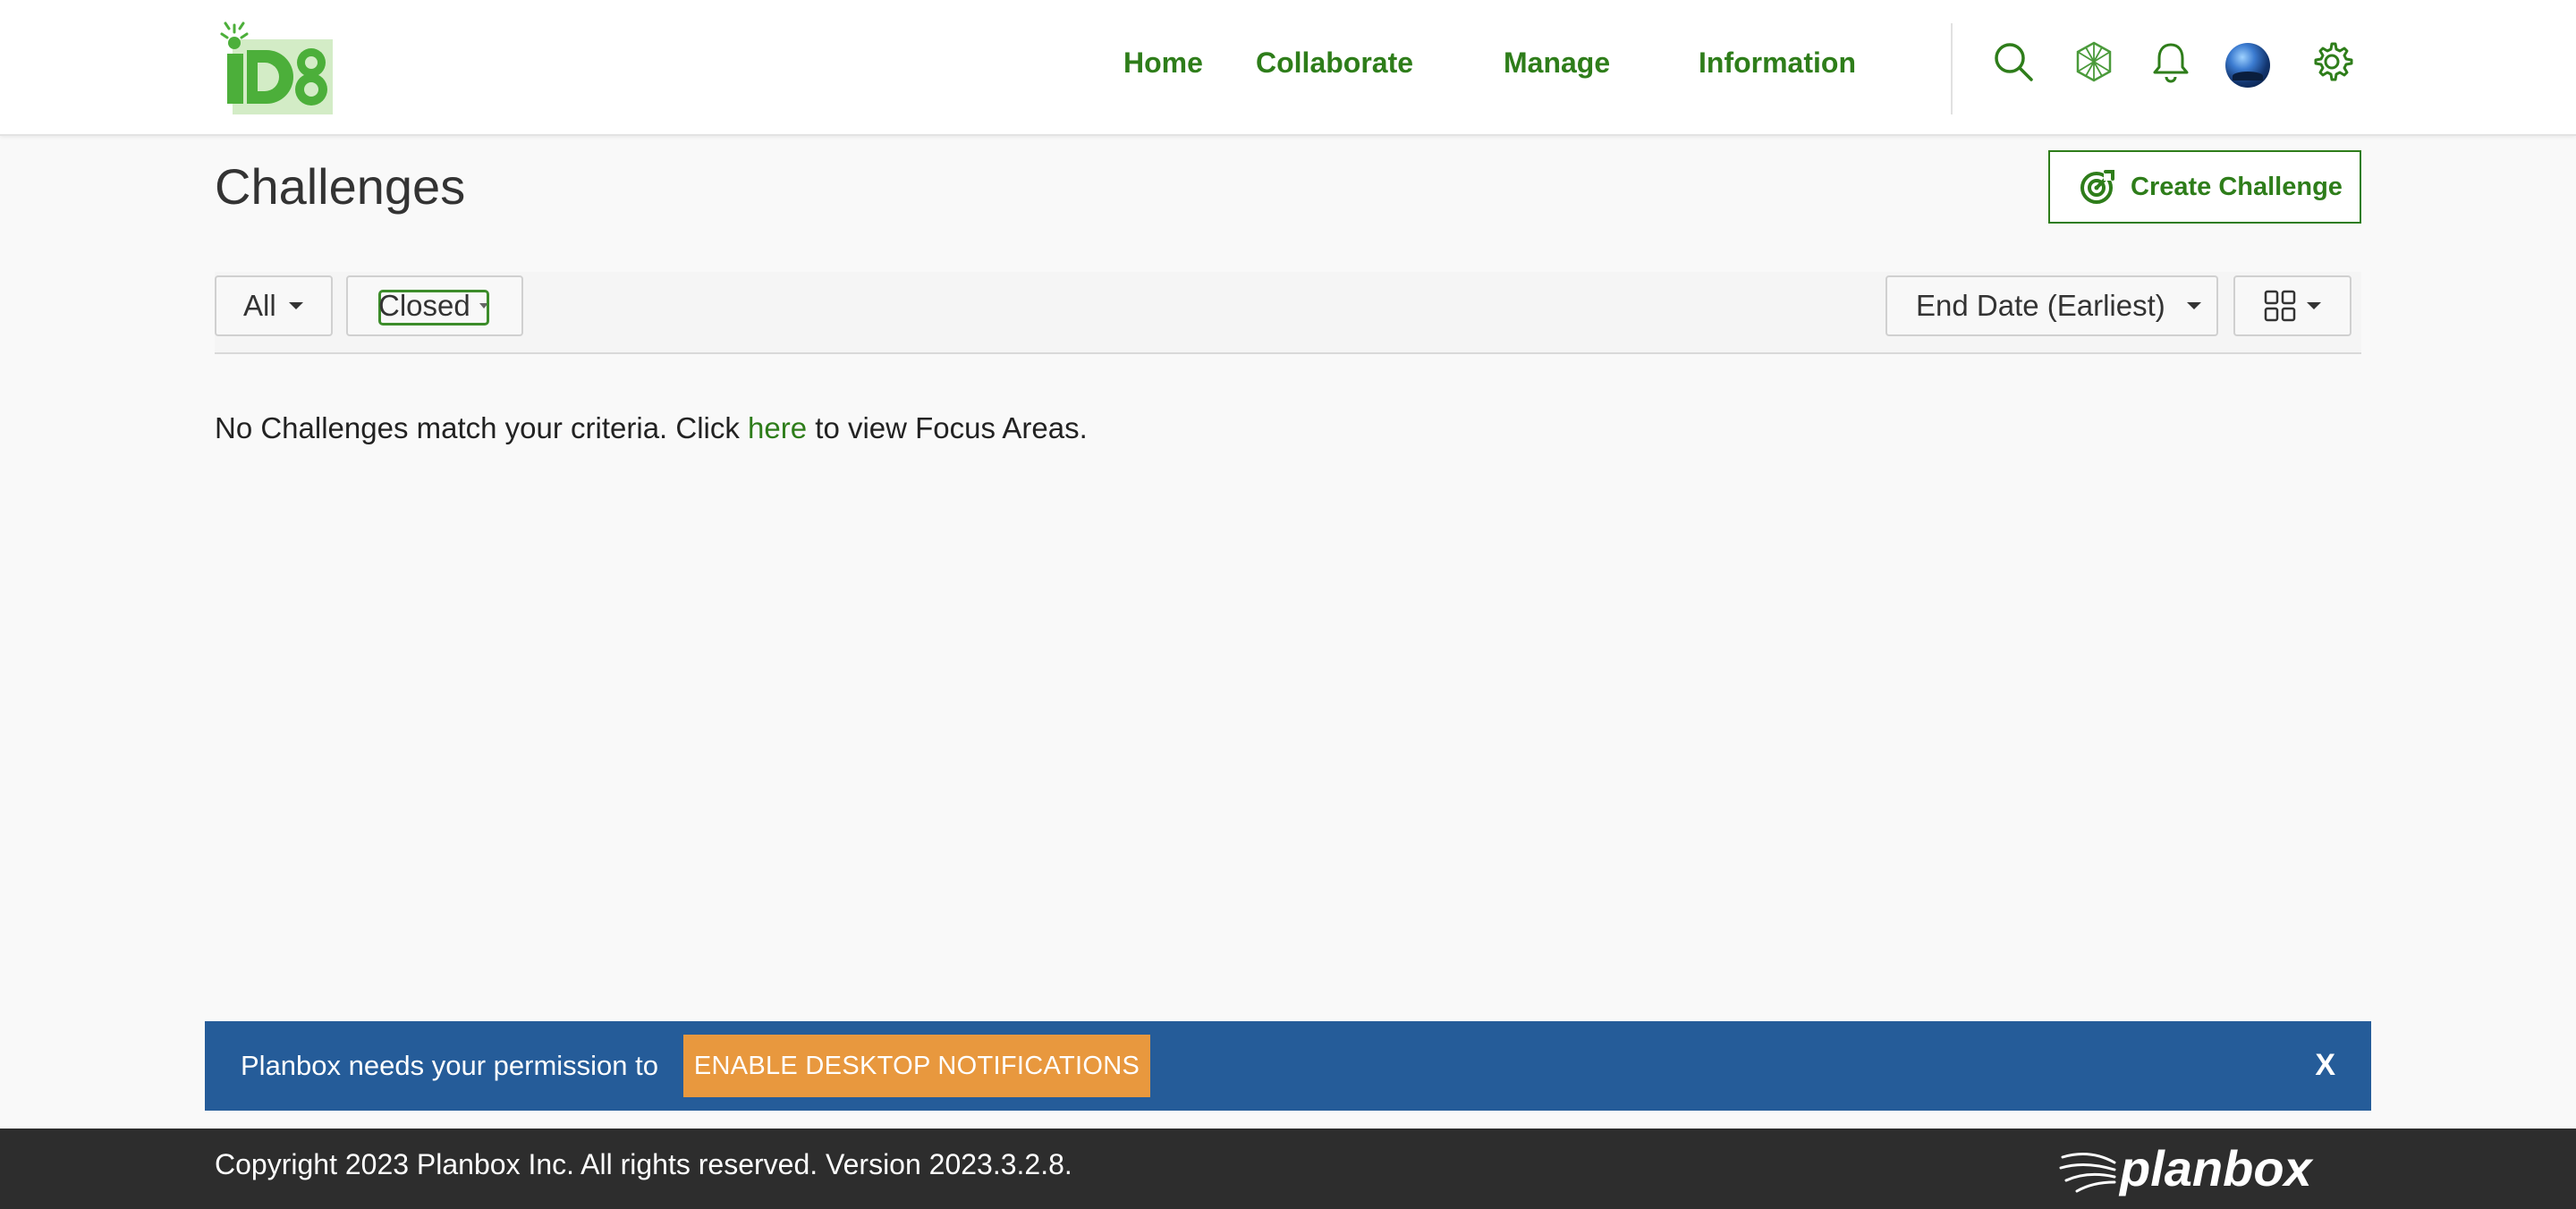  I want to click on status-dropdown: Closed, so click(434, 305).